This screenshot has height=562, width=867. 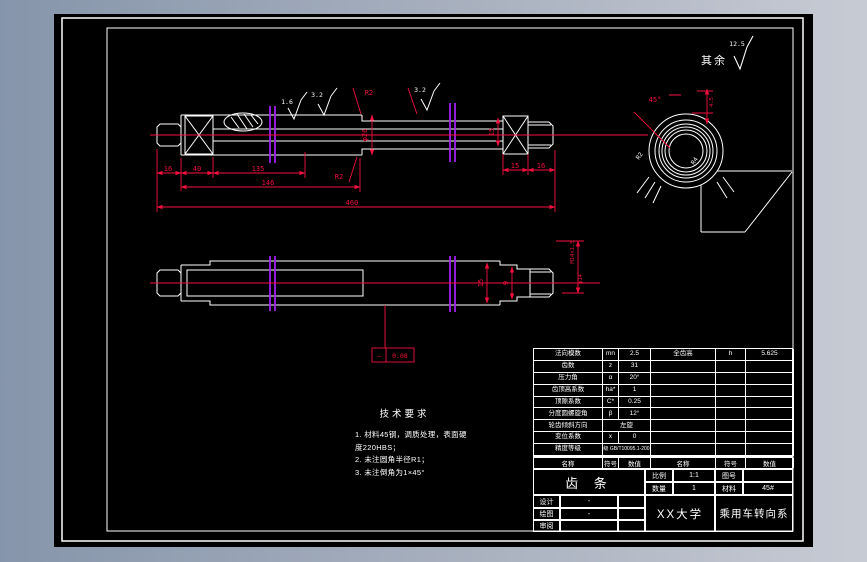 What do you see at coordinates (352, 203) in the screenshot?
I see `dim-overall: 460` at bounding box center [352, 203].